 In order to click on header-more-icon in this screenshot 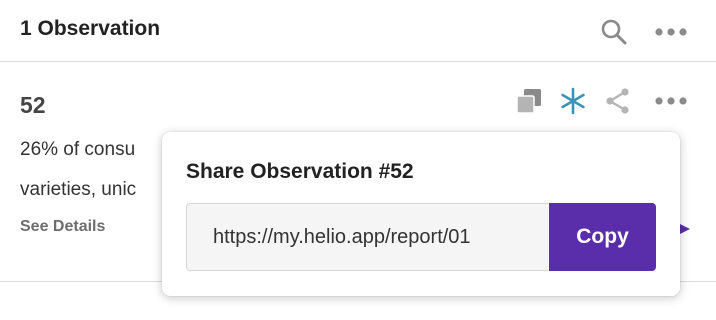, I will do `click(671, 32)`.